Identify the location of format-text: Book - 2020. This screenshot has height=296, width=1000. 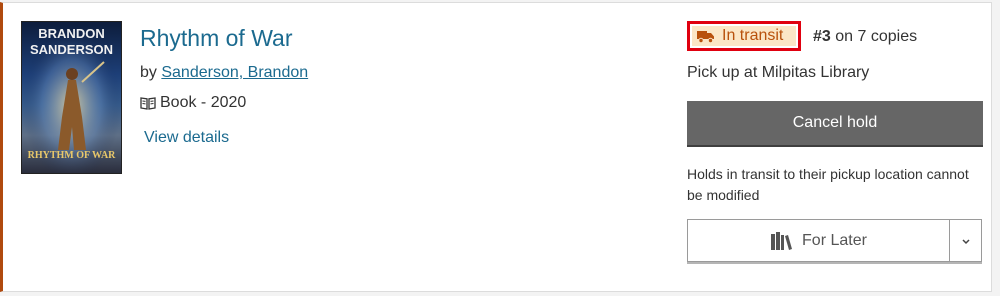
(203, 102).